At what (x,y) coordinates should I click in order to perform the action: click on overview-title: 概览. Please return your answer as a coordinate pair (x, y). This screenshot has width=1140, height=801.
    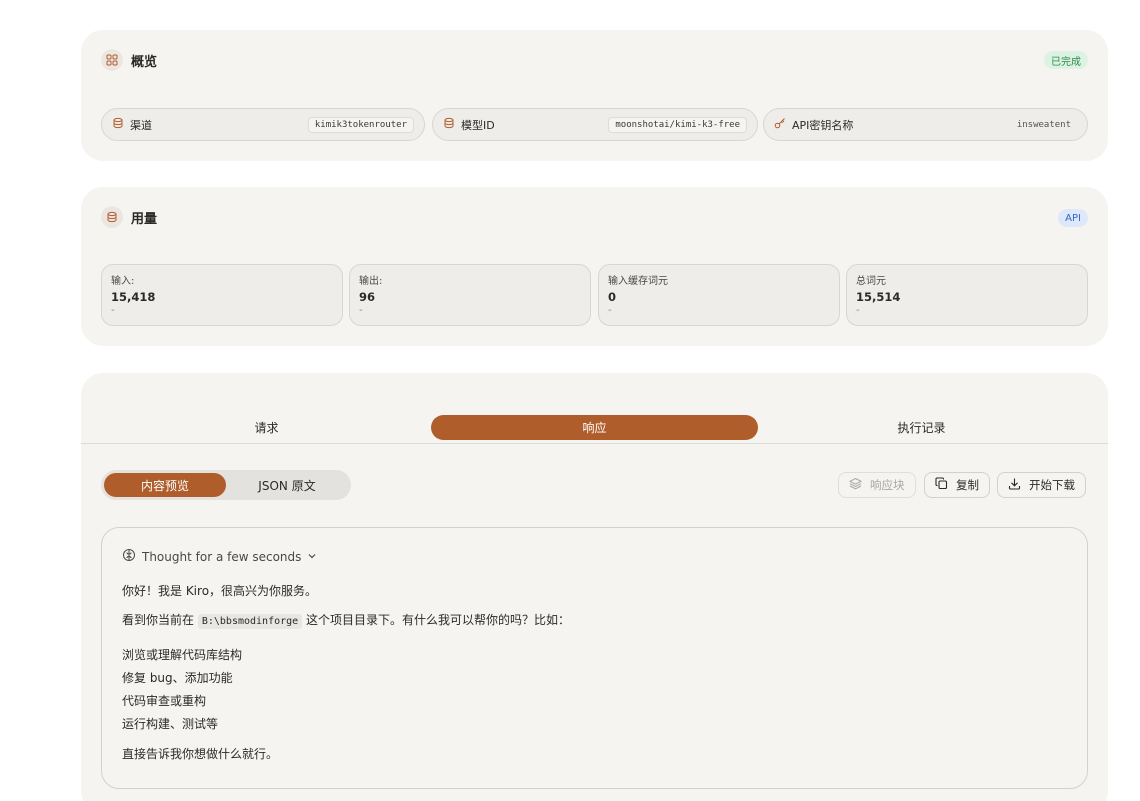
    Looking at the image, I should click on (144, 62).